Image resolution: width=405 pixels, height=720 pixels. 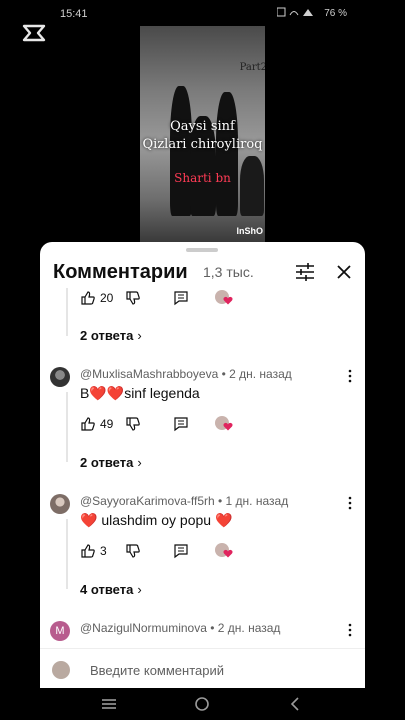 What do you see at coordinates (34, 33) in the screenshot?
I see `capcut-logo-icon` at bounding box center [34, 33].